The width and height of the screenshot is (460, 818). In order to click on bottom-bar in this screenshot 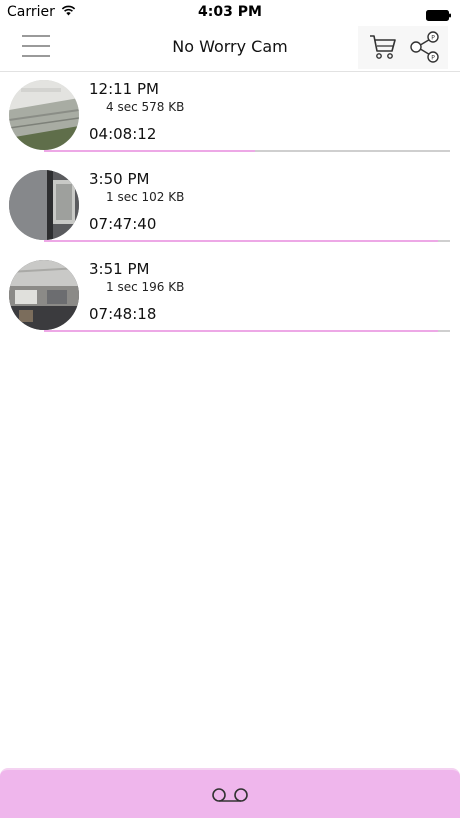, I will do `click(230, 793)`.